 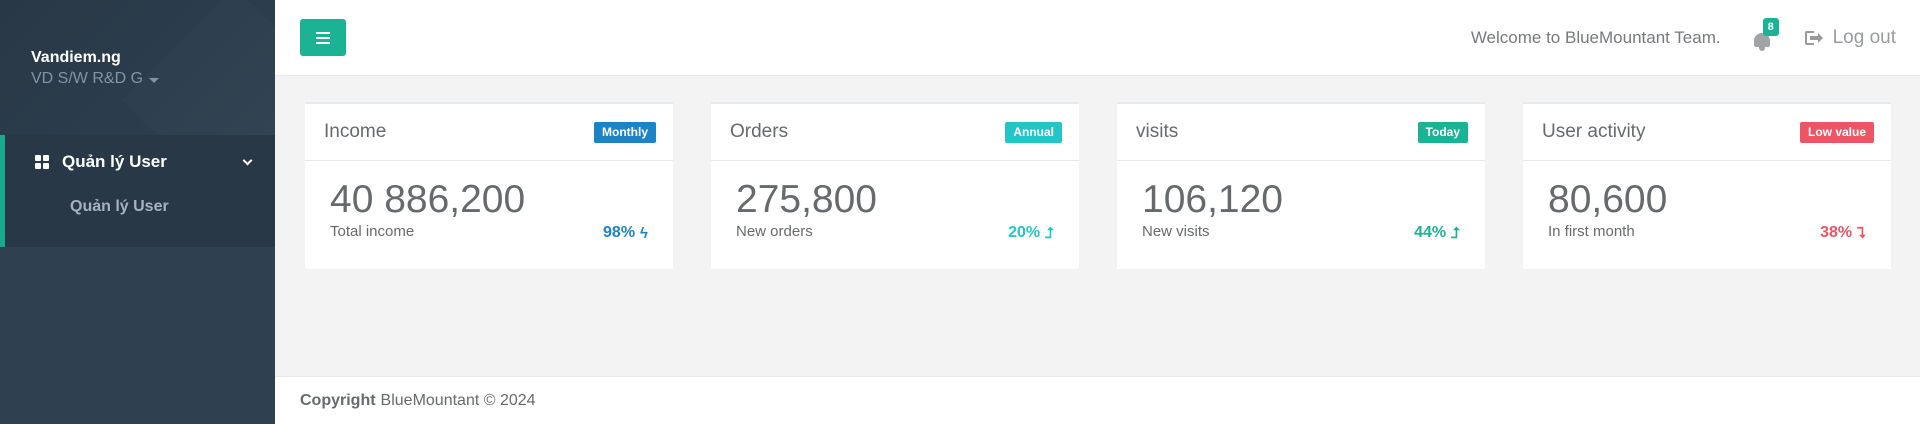 I want to click on welcome-message: Welcome to BlueMountant Team., so click(x=1595, y=37).